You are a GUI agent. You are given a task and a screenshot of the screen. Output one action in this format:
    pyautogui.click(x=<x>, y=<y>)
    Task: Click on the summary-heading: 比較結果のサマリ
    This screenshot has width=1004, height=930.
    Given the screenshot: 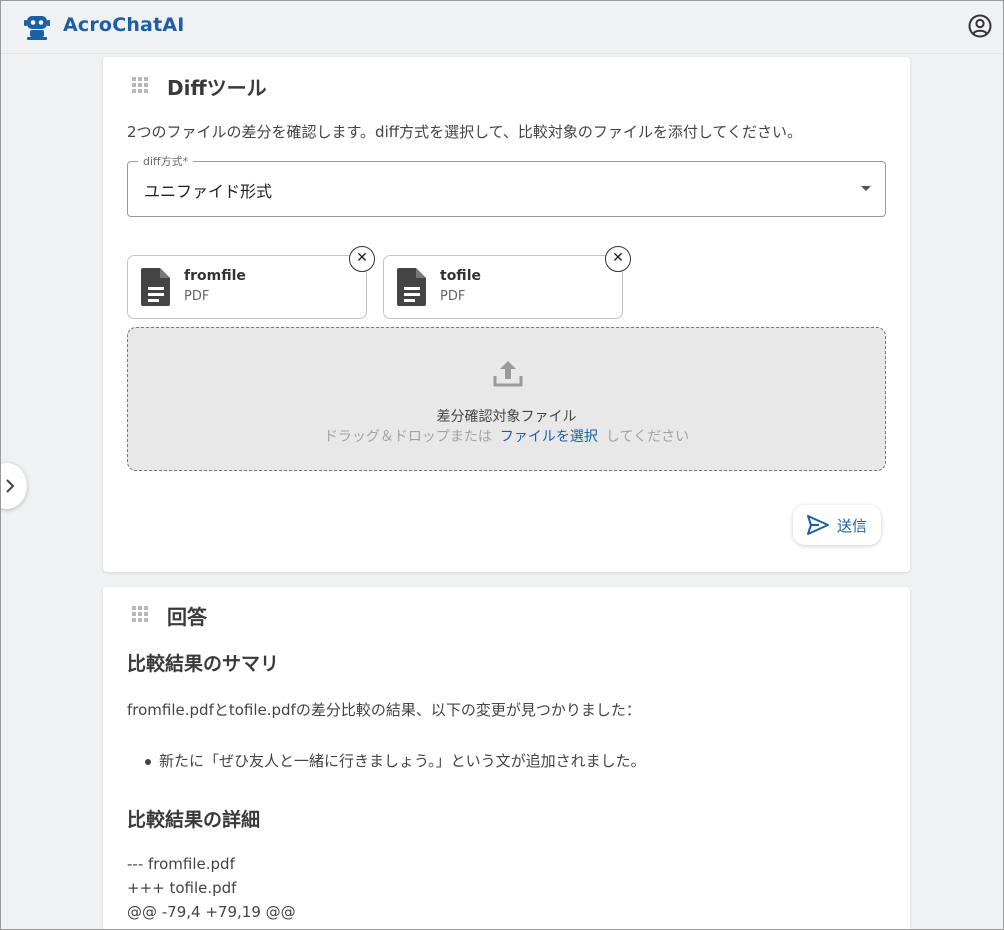 What is the action you would take?
    pyautogui.click(x=203, y=664)
    